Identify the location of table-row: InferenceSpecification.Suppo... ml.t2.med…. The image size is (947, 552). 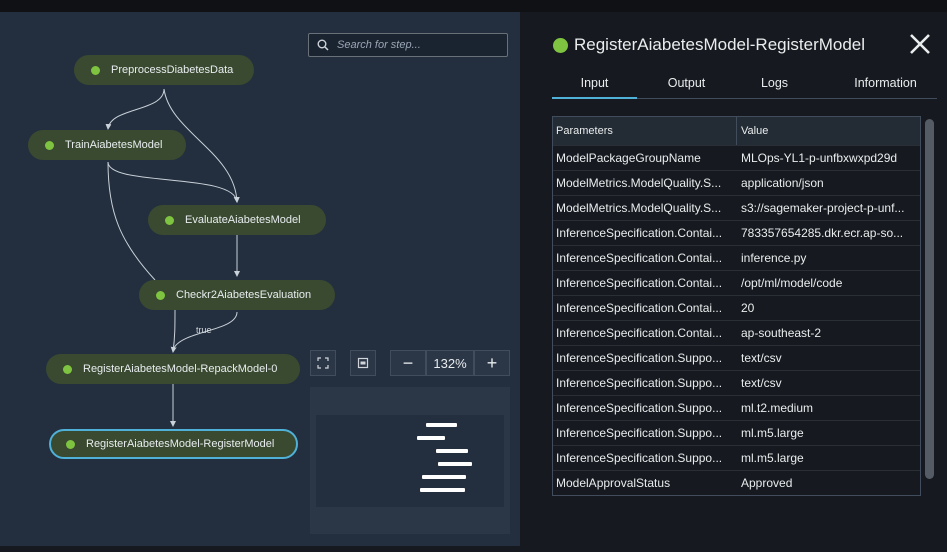
(736, 408).